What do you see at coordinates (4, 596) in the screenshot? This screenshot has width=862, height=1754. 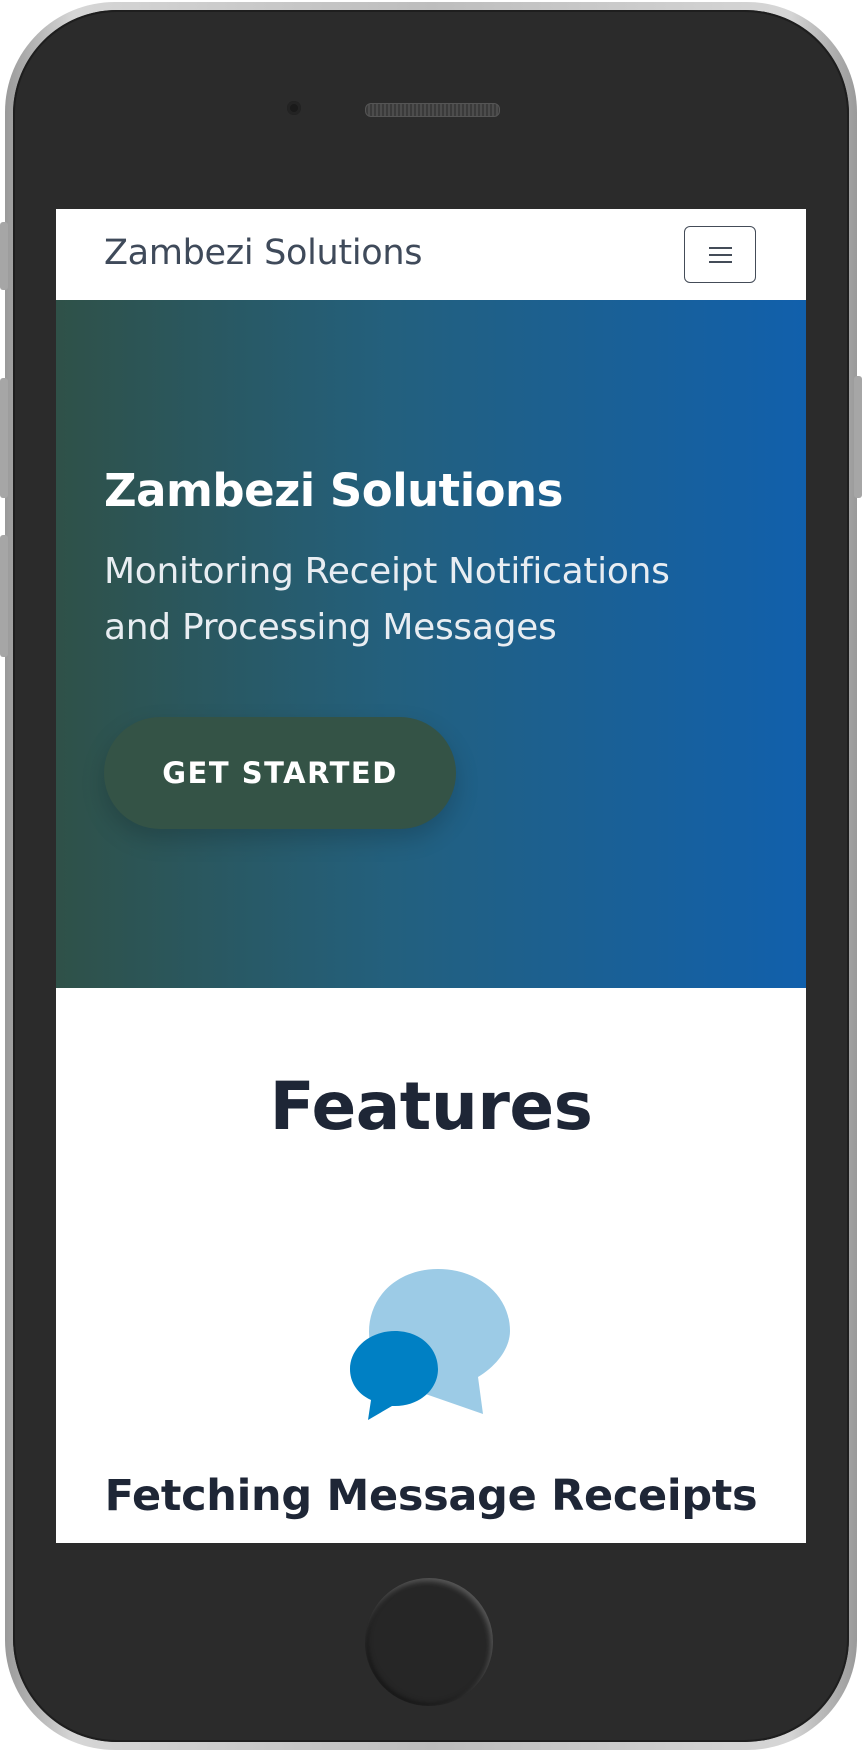 I see `phone-side-button-volume-down` at bounding box center [4, 596].